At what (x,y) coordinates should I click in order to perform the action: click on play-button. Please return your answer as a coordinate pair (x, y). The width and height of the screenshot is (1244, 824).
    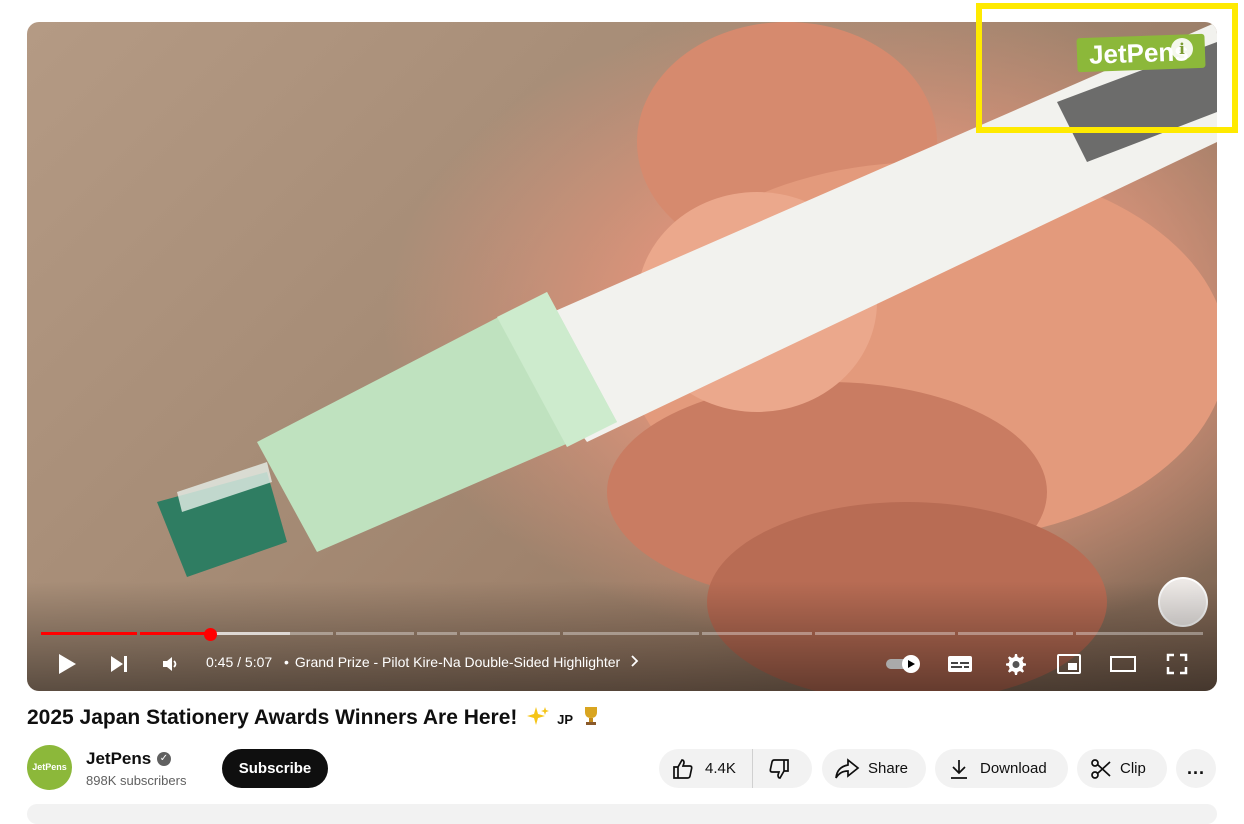
    Looking at the image, I should click on (67, 664).